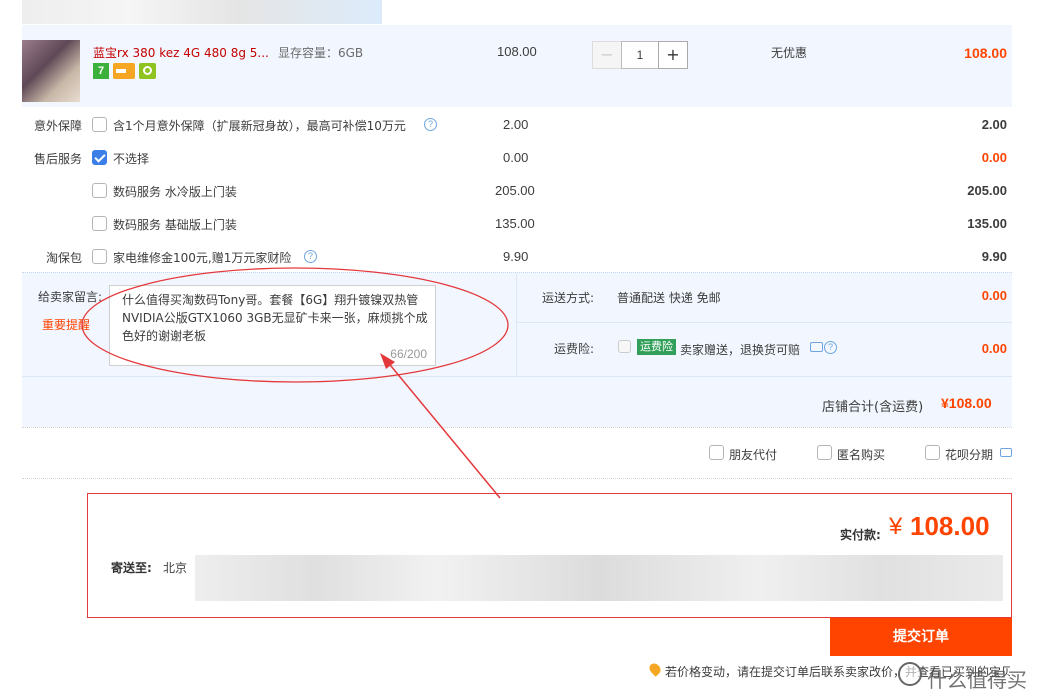 The width and height of the screenshot is (1061, 700). I want to click on annotation-overlay, so click(295, 383).